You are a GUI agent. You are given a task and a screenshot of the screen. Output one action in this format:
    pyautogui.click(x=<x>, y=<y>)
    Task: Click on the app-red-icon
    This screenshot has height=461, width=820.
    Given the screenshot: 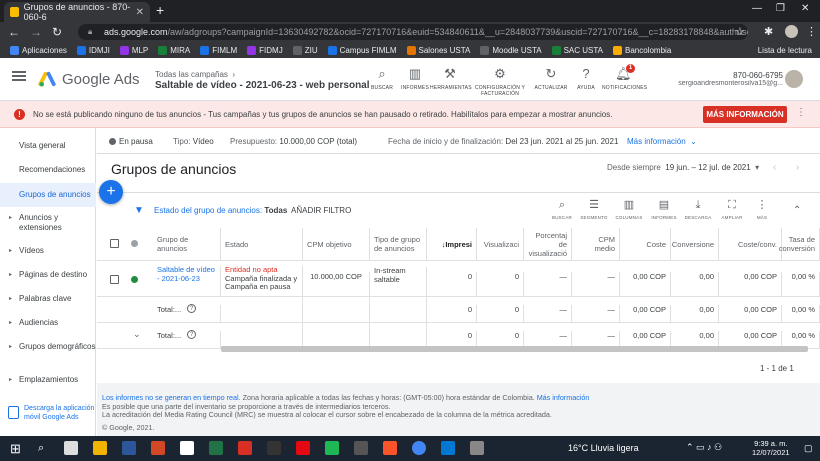 What is the action you would take?
    pyautogui.click(x=245, y=448)
    